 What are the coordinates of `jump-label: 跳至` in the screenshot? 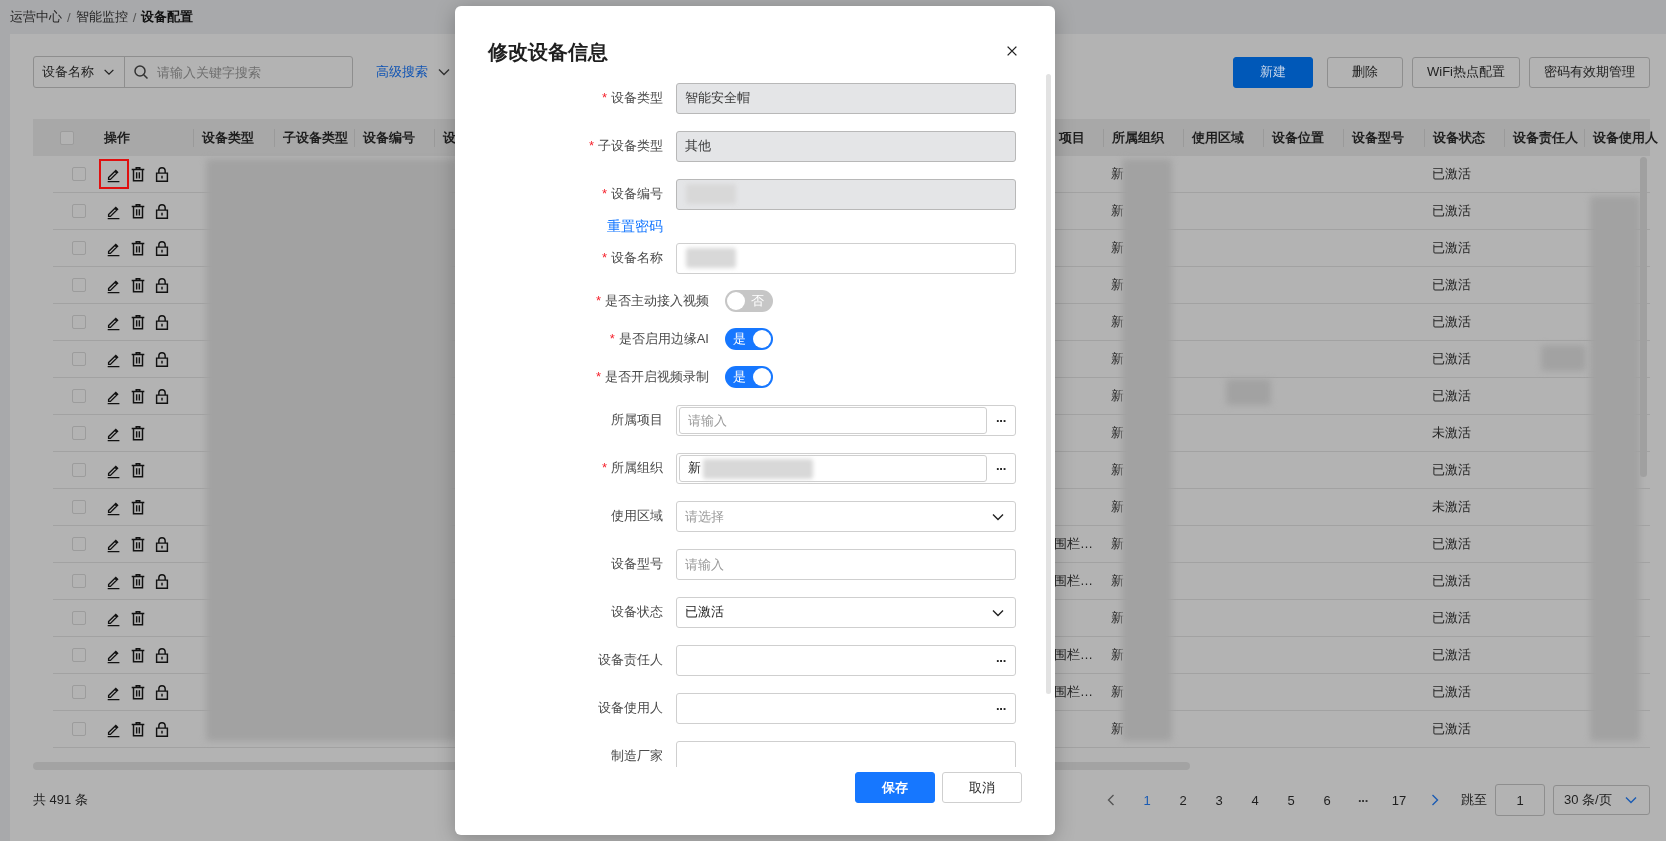 It's located at (1474, 800).